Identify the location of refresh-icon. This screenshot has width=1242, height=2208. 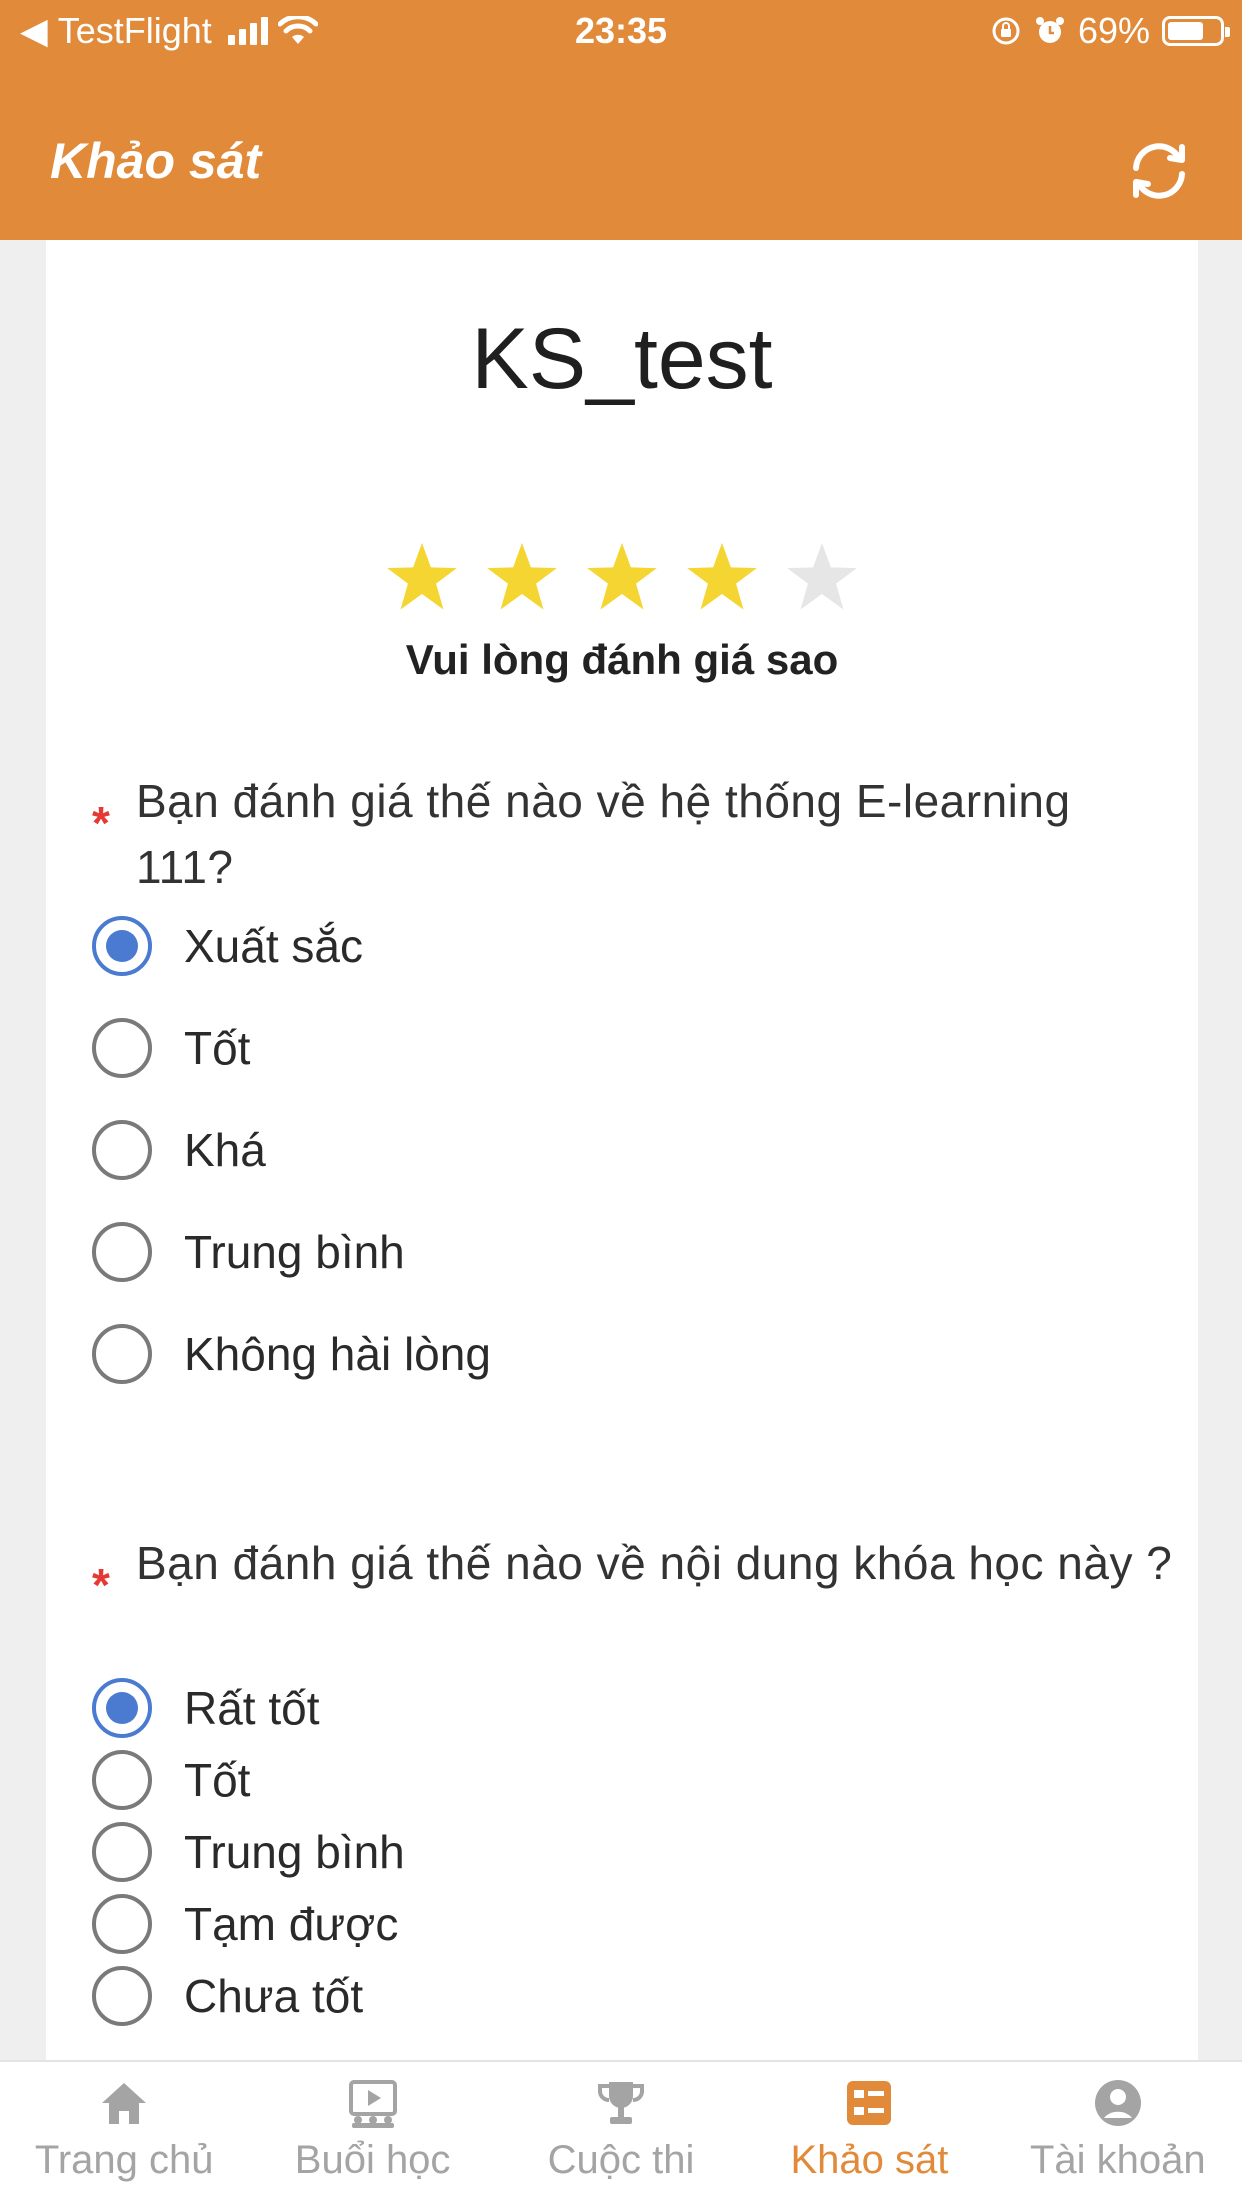
(1159, 171).